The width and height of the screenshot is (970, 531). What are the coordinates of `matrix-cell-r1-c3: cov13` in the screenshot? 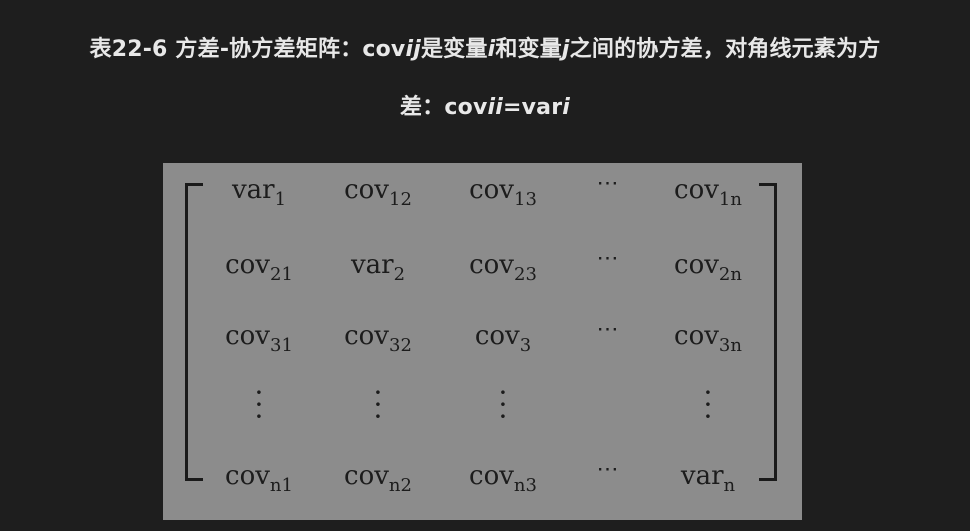 It's located at (503, 192).